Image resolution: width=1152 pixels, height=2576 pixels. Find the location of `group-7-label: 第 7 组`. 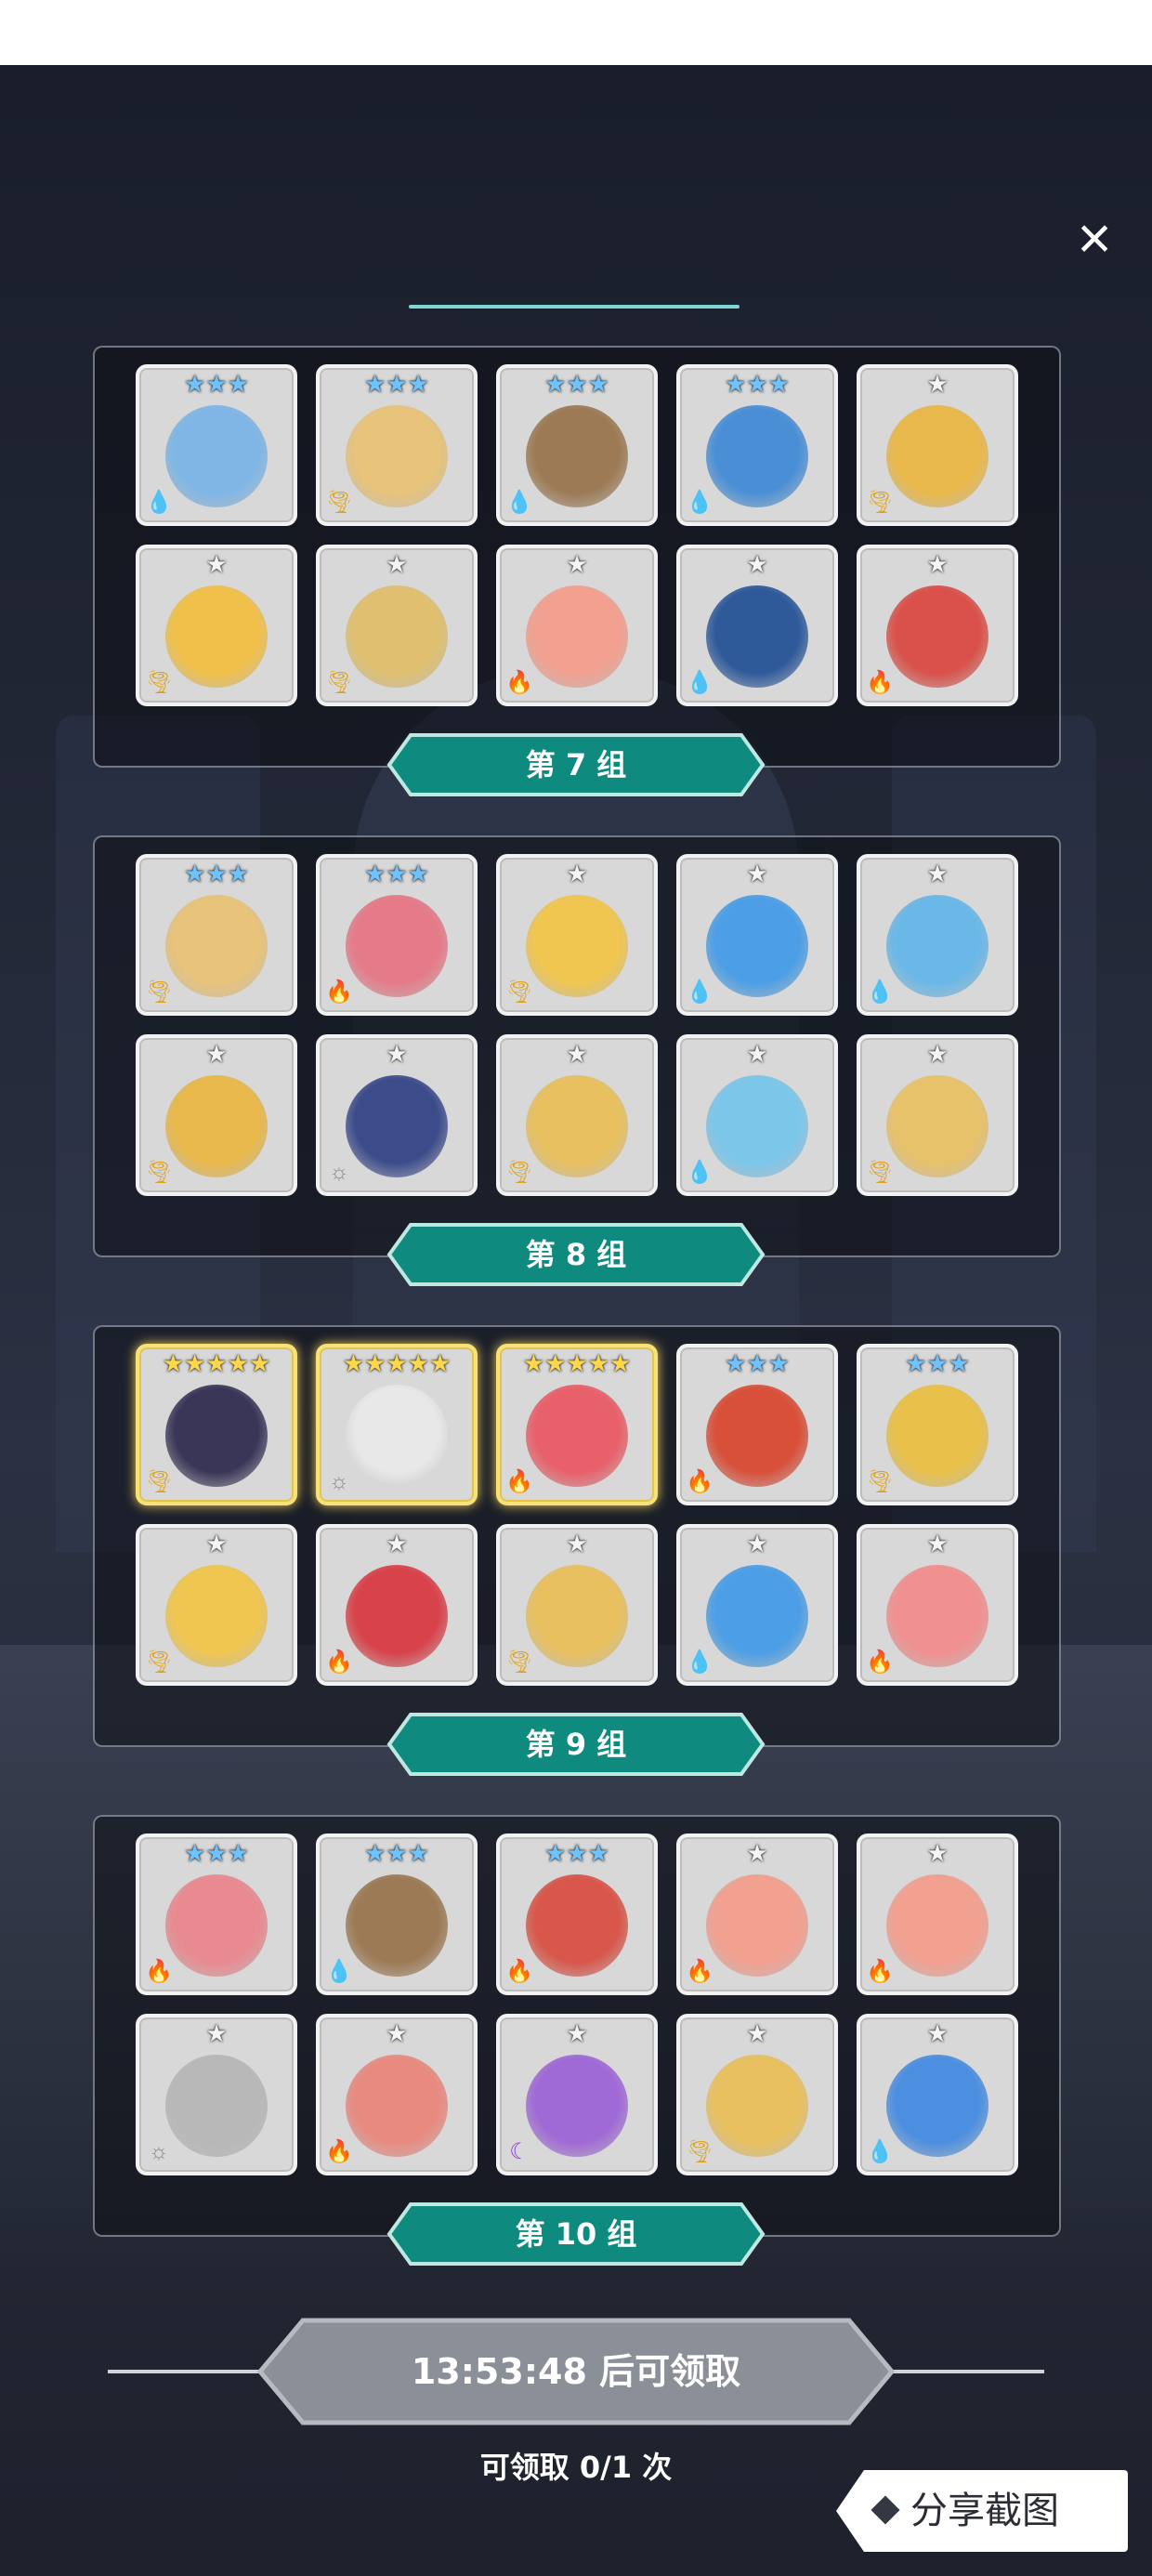

group-7-label: 第 7 组 is located at coordinates (576, 764).